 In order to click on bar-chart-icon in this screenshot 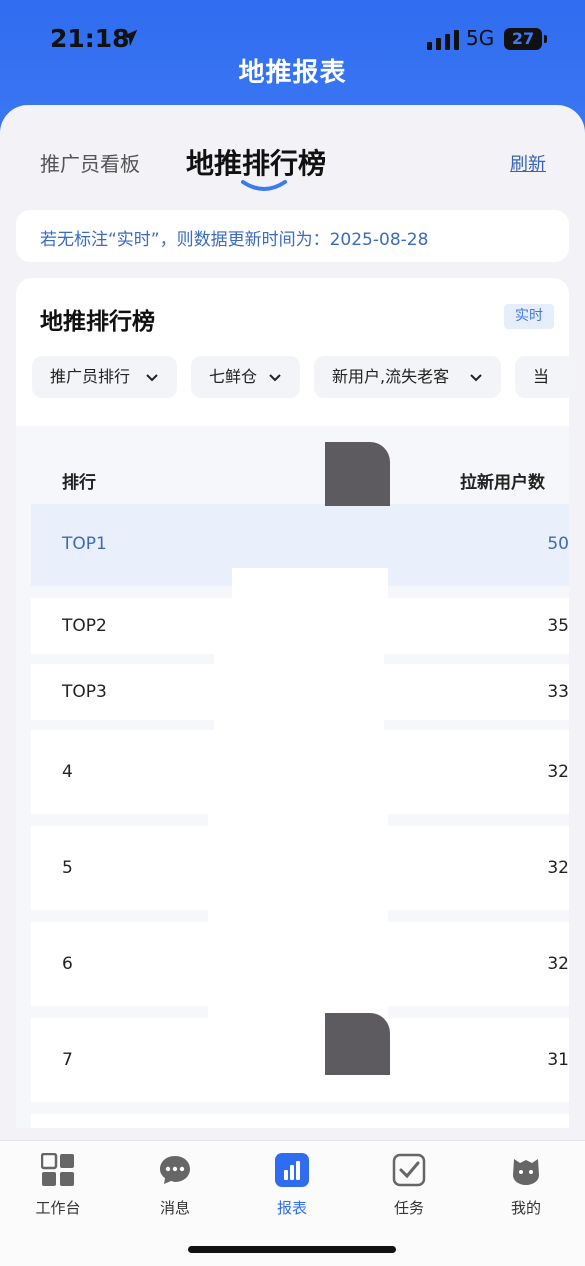, I will do `click(292, 1170)`.